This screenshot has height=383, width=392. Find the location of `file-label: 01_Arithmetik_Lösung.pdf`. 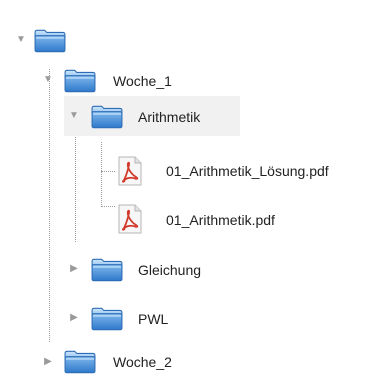

file-label: 01_Arithmetik_Lösung.pdf is located at coordinates (247, 171).